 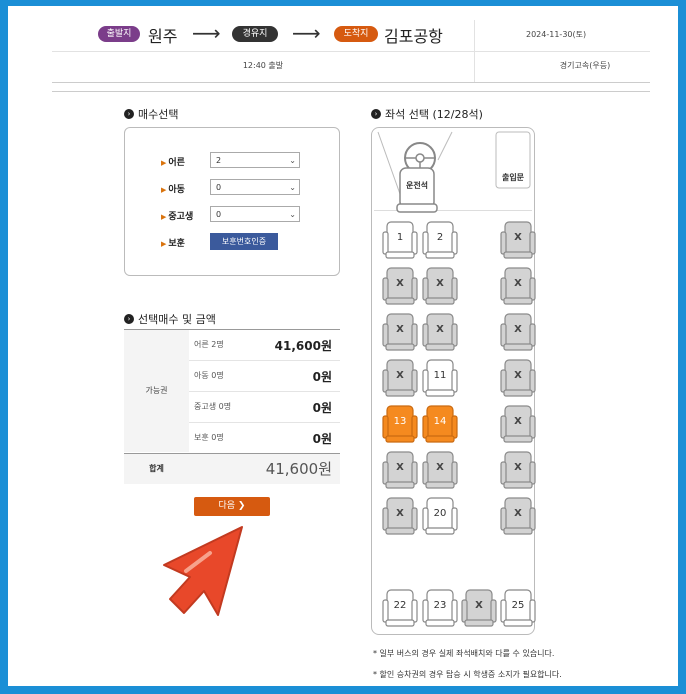 What do you see at coordinates (351, 91) in the screenshot?
I see `section-divider` at bounding box center [351, 91].